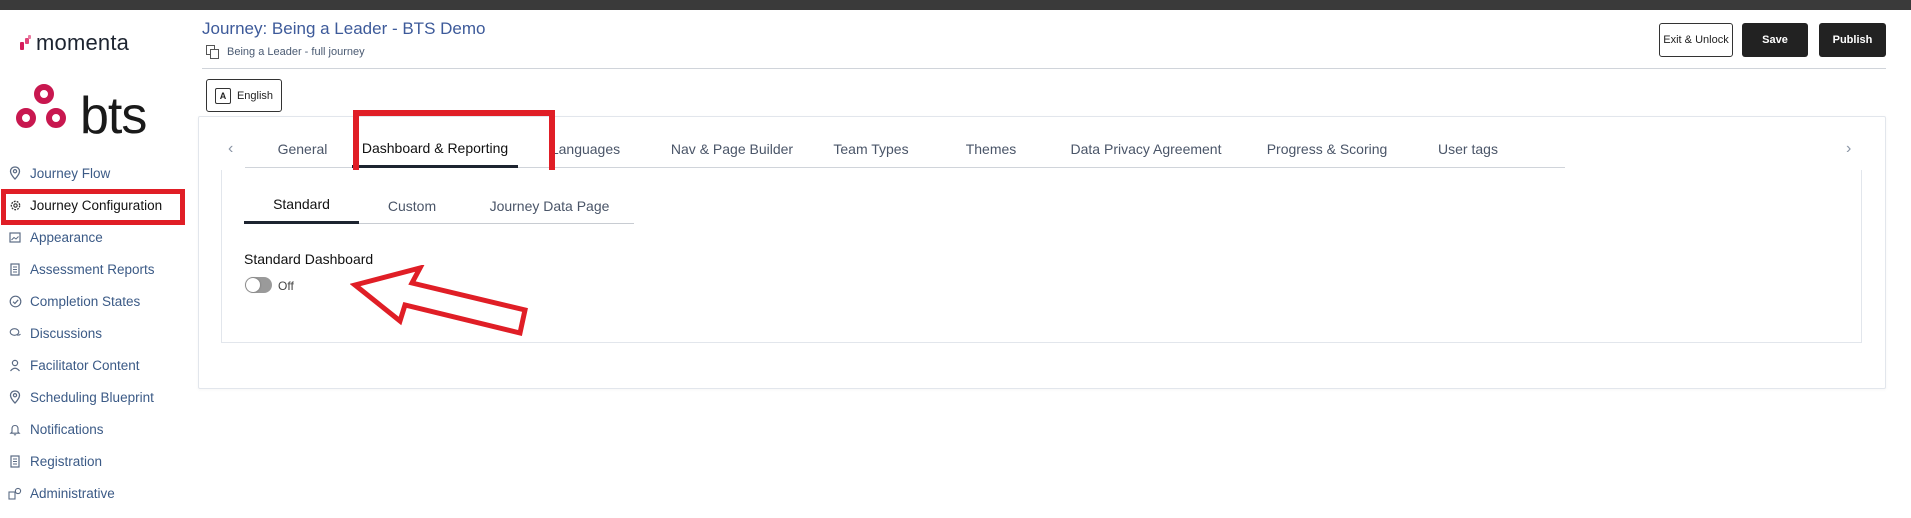 The width and height of the screenshot is (1911, 518). Describe the element at coordinates (66, 333) in the screenshot. I see `sidebar-item-label: Discussions` at that location.